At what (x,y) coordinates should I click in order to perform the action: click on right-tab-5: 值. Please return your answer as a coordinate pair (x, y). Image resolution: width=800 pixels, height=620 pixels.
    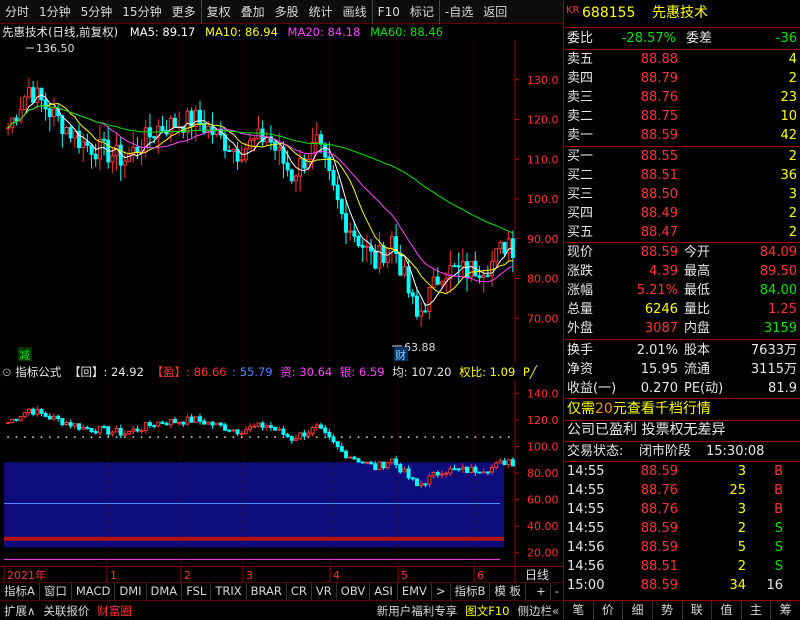
    Looking at the image, I should click on (727, 610).